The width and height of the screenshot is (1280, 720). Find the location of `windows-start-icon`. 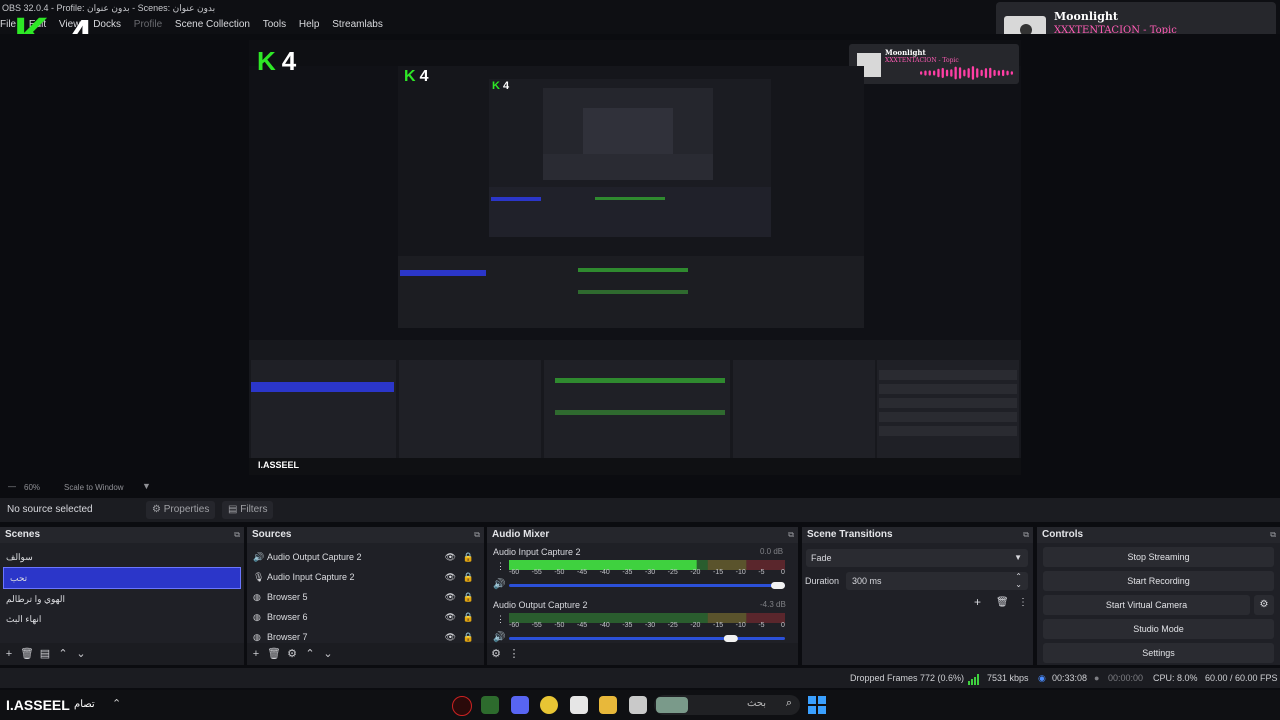

windows-start-icon is located at coordinates (817, 705).